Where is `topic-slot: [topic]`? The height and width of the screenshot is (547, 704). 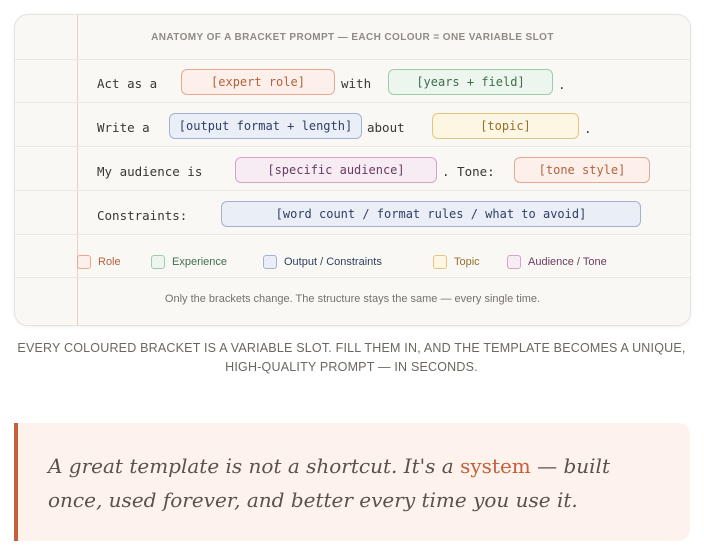 topic-slot: [topic] is located at coordinates (505, 126).